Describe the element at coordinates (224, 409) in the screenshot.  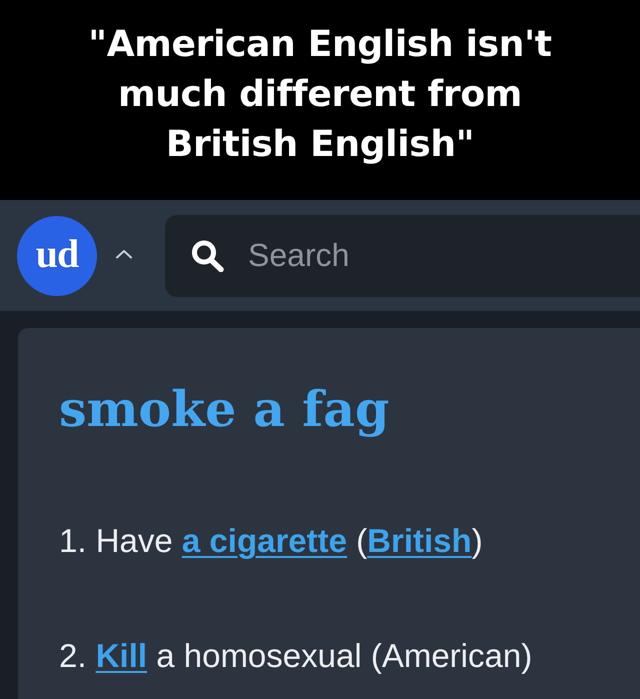
I see `word-title: smoke a fag` at that location.